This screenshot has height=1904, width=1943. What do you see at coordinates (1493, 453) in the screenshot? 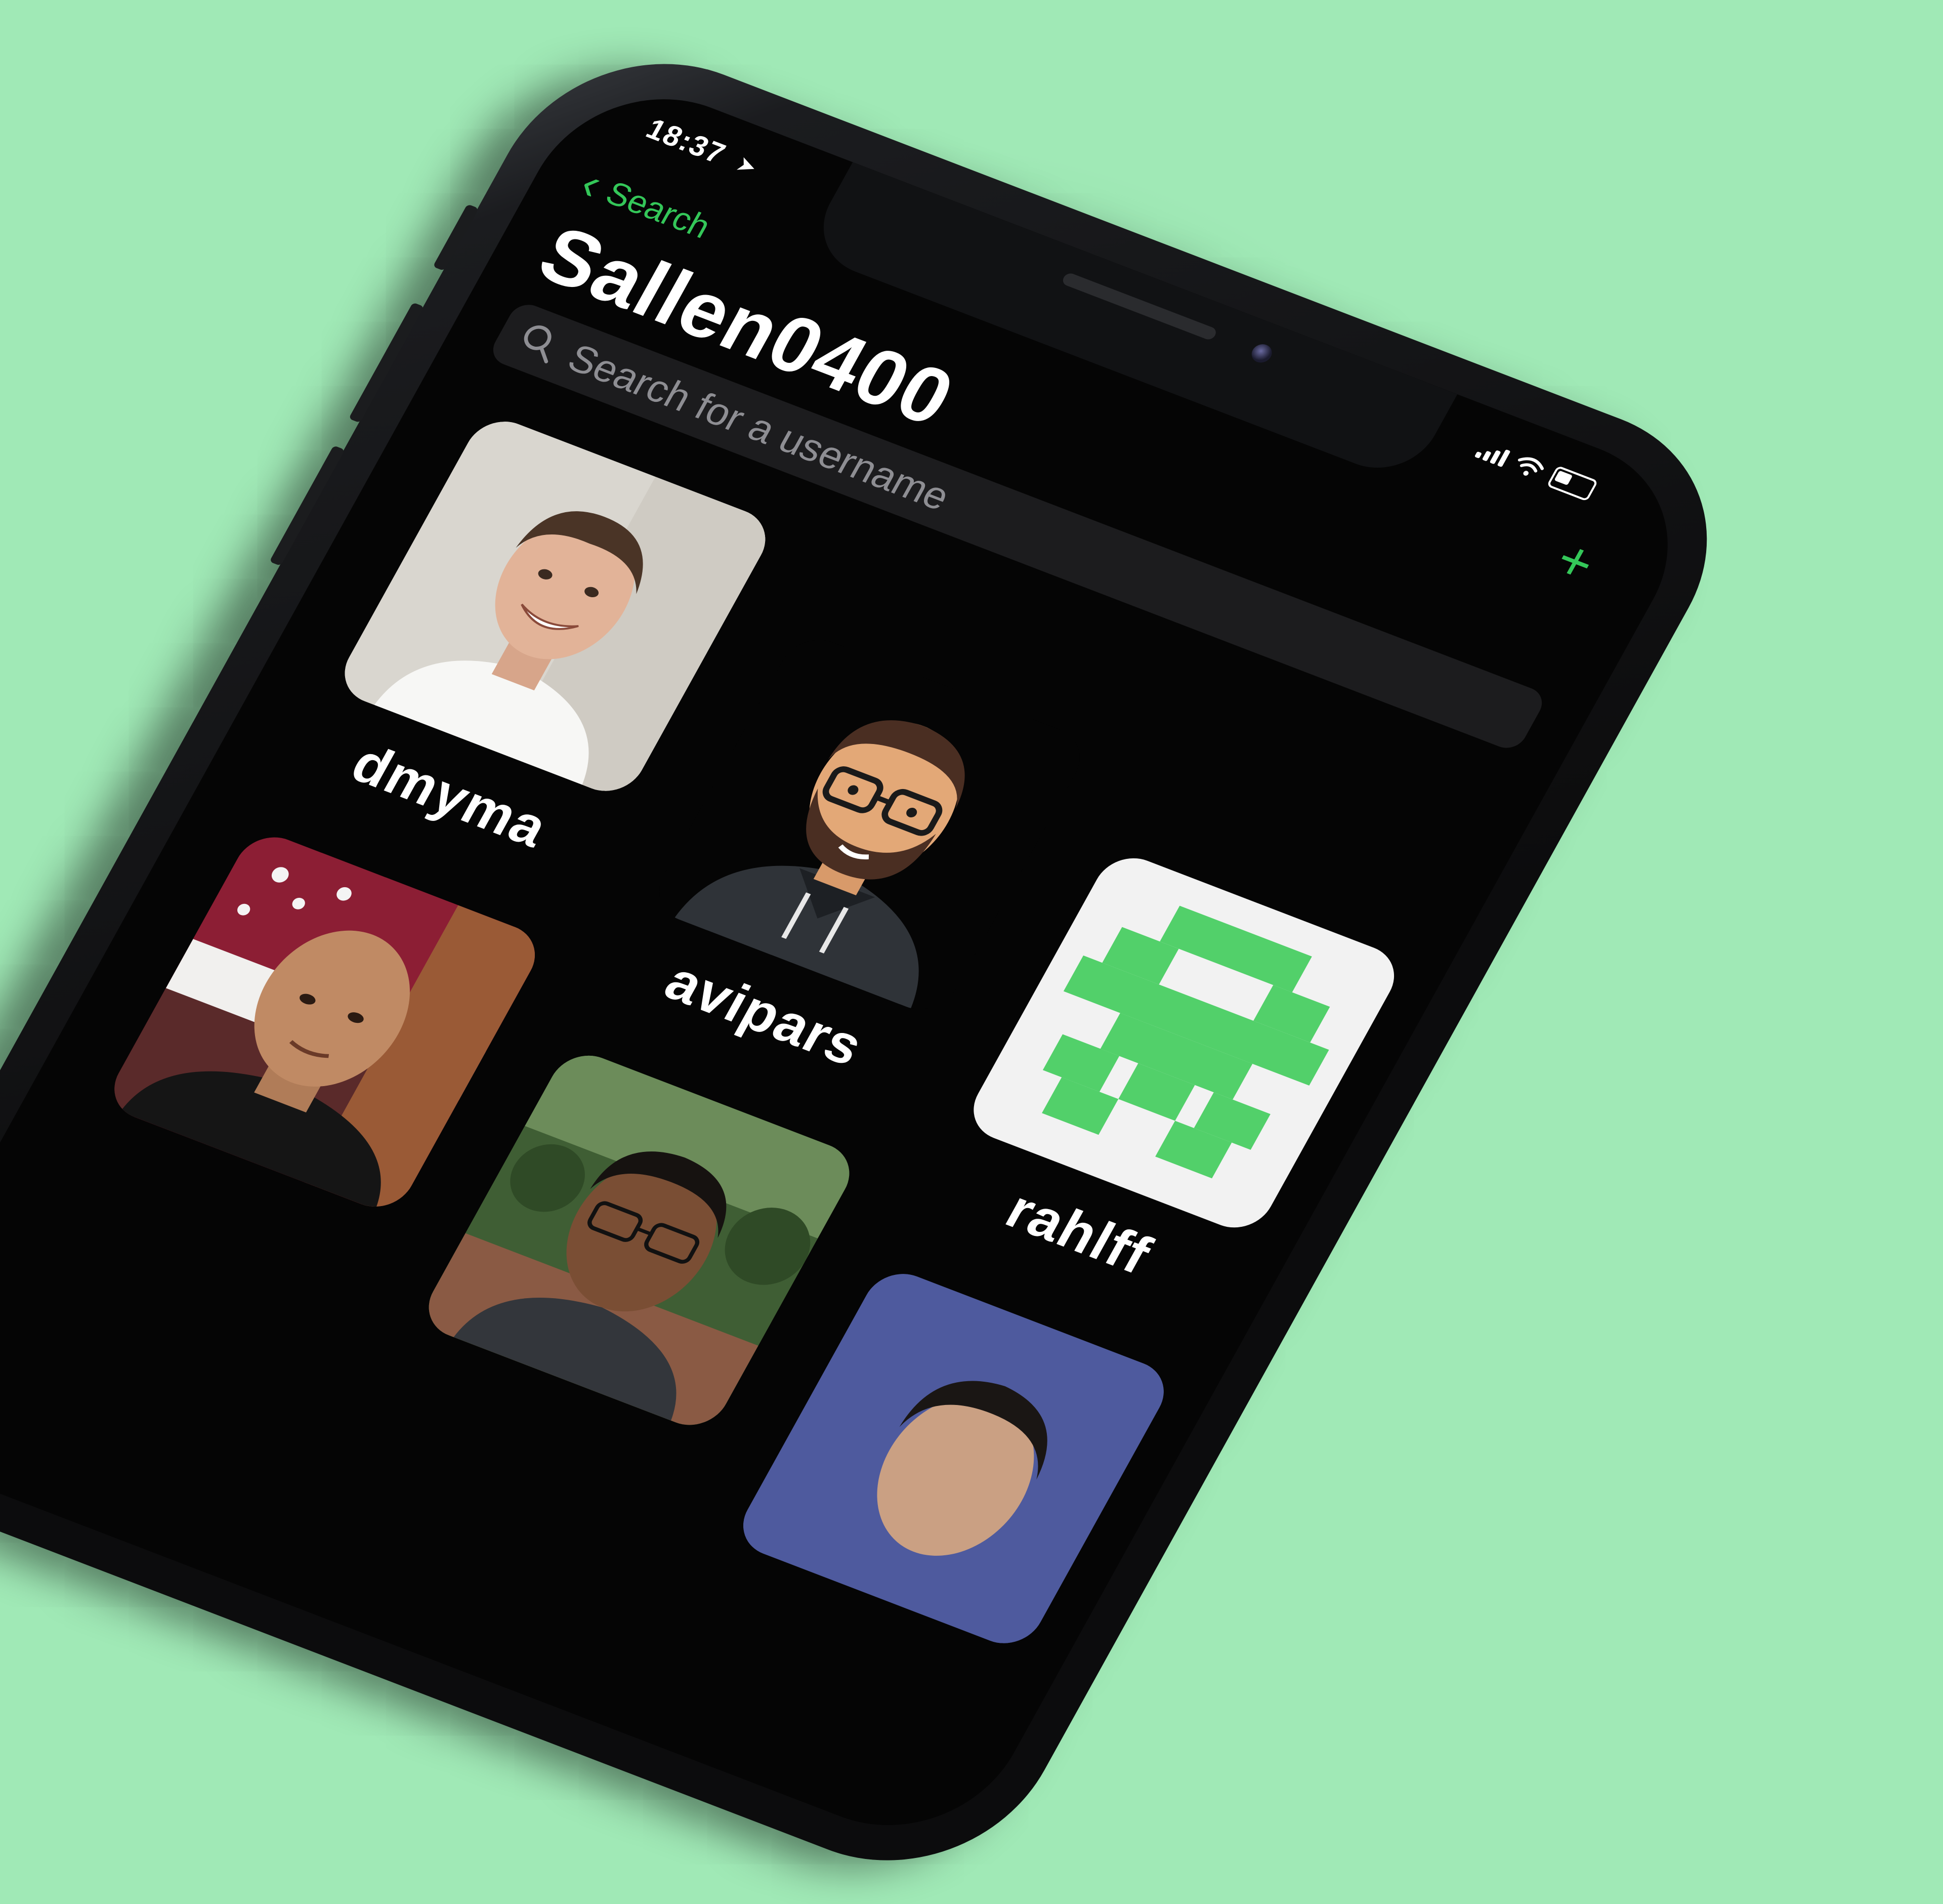
I see `cellular-signal-icon` at bounding box center [1493, 453].